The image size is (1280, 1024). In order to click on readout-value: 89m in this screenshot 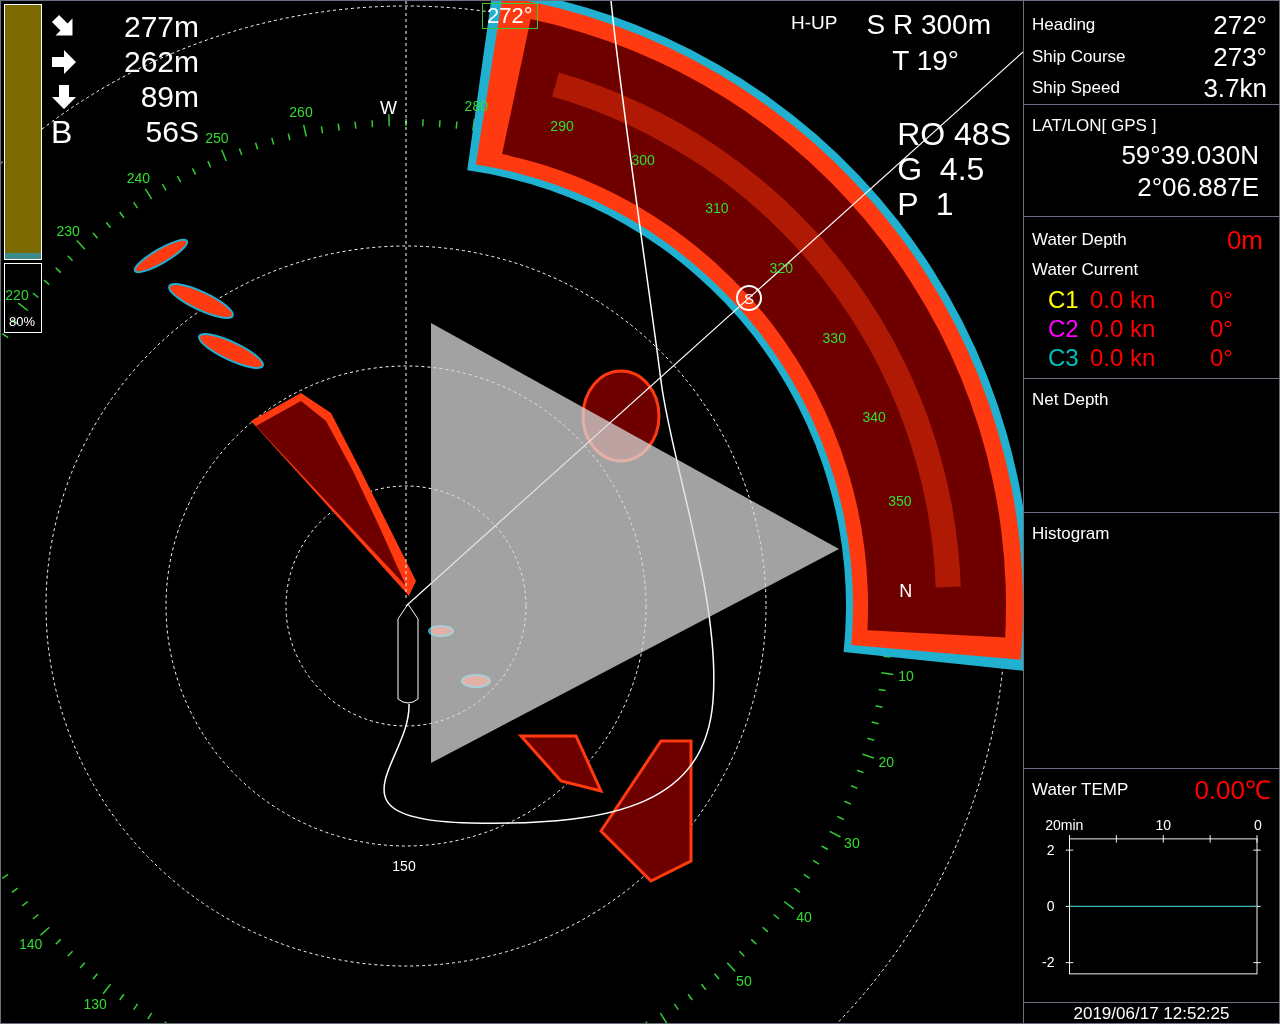, I will do `click(169, 96)`.